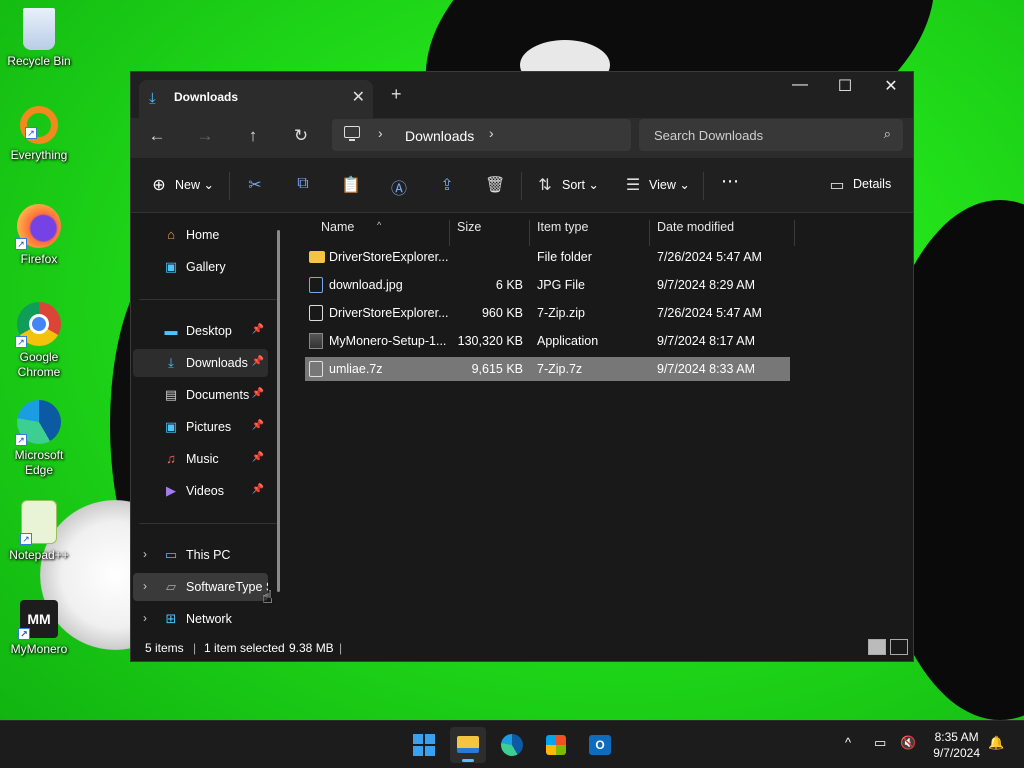 The image size is (1024, 768). Describe the element at coordinates (877, 647) in the screenshot. I see `details-view-toggle` at that location.